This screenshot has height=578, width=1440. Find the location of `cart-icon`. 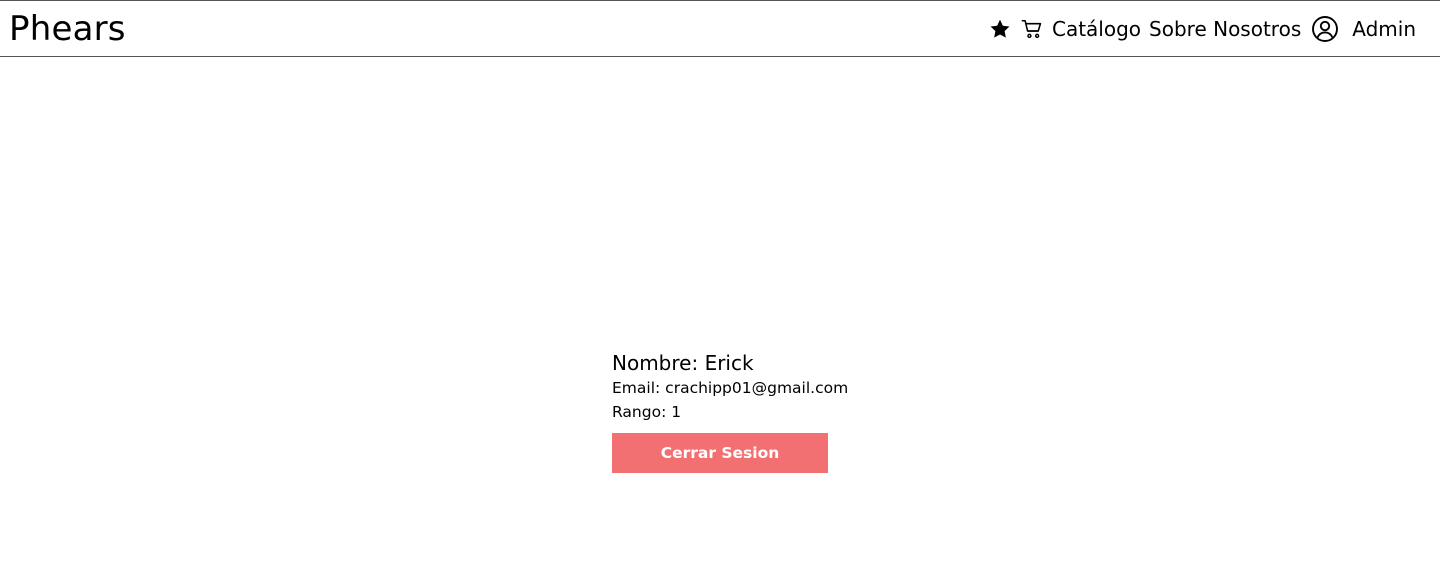

cart-icon is located at coordinates (1032, 29).